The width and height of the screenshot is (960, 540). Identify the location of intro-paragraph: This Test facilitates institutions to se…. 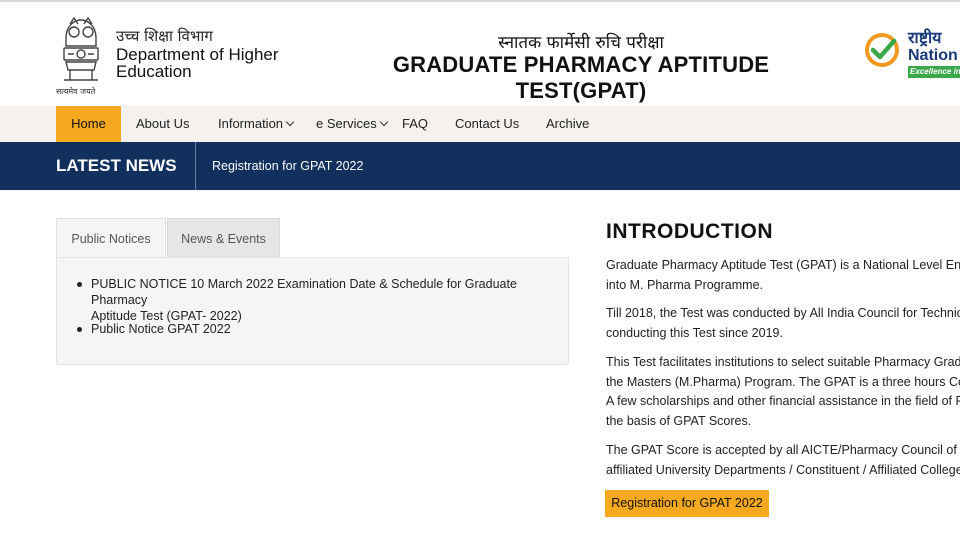
(783, 392).